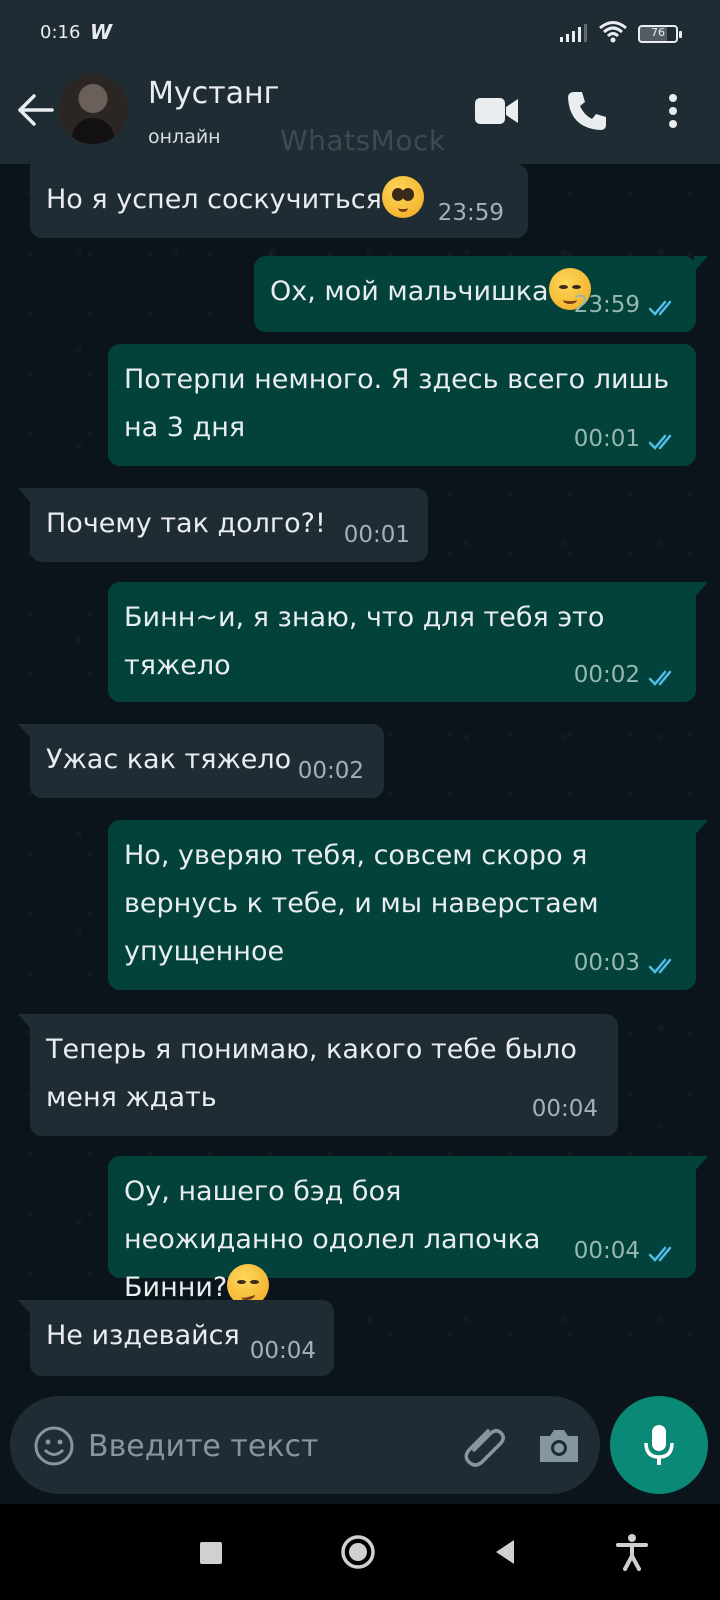 The height and width of the screenshot is (1600, 720). What do you see at coordinates (93, 109) in the screenshot?
I see `avatar` at bounding box center [93, 109].